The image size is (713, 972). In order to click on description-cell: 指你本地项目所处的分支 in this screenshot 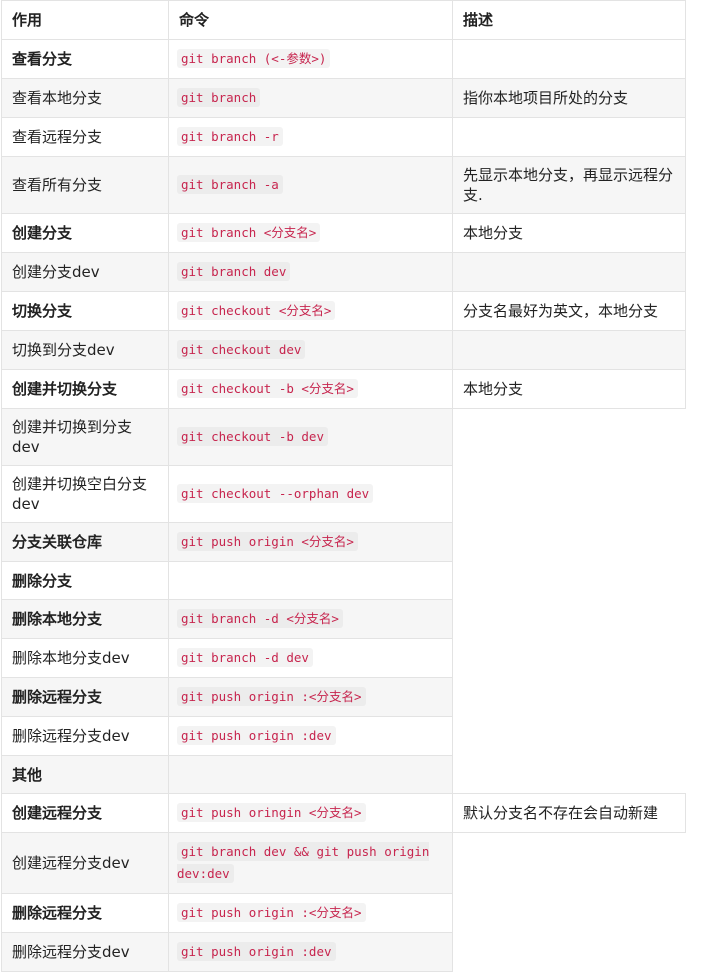, I will do `click(569, 98)`.